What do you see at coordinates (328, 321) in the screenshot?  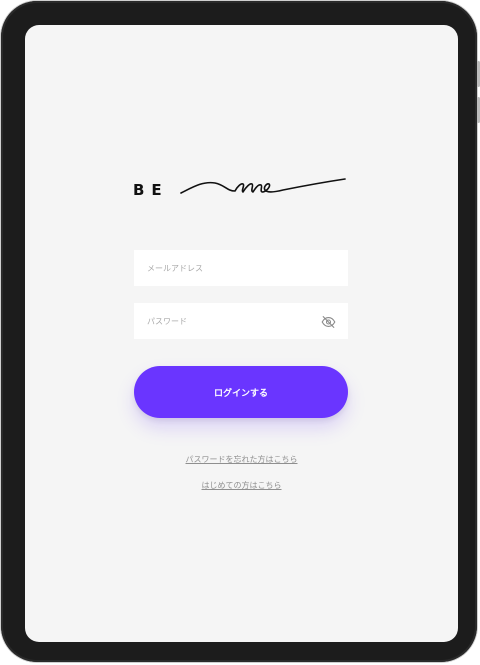 I see `eye-off-icon` at bounding box center [328, 321].